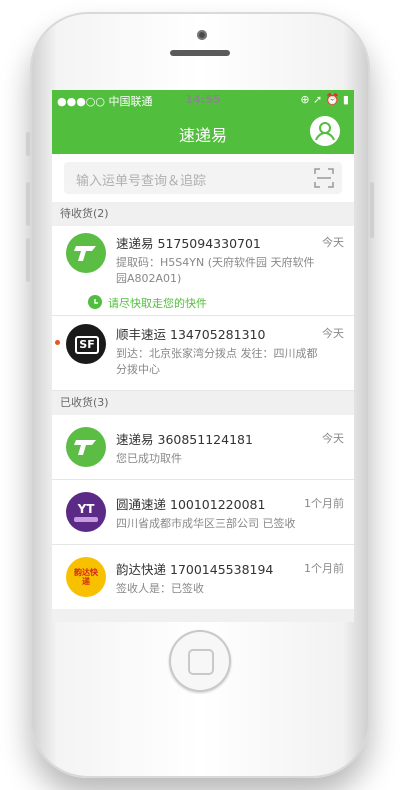  I want to click on status-icons: ⊕ ➚ ⏰ ▮, so click(324, 99).